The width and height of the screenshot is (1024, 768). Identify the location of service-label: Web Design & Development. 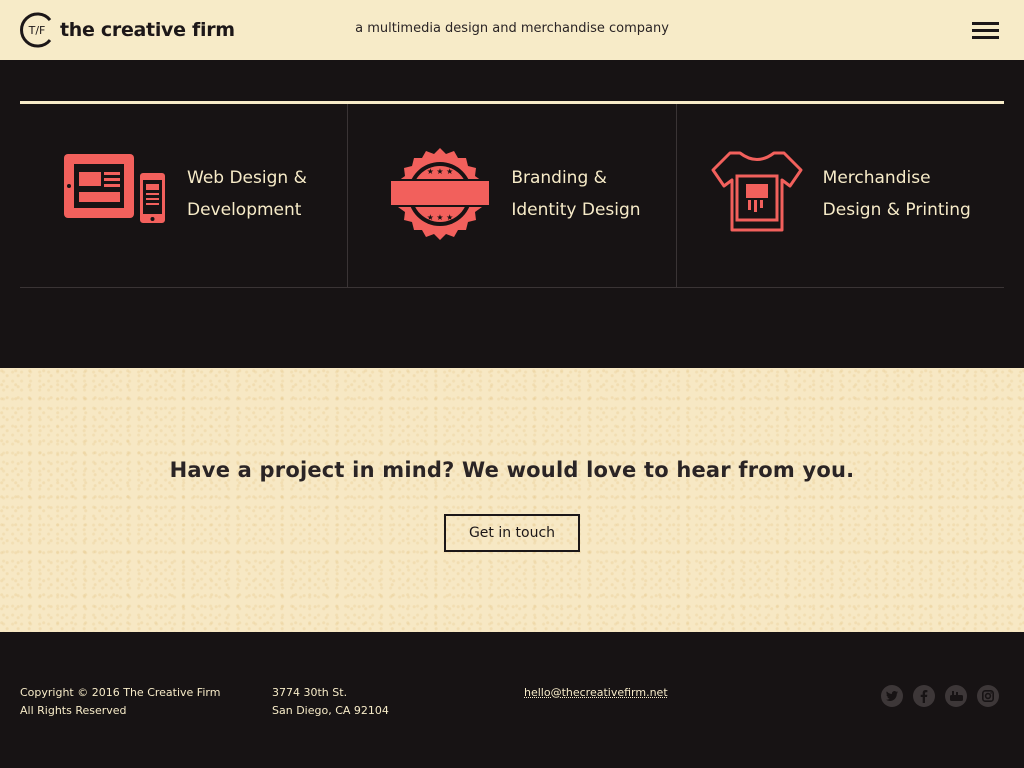
(247, 194).